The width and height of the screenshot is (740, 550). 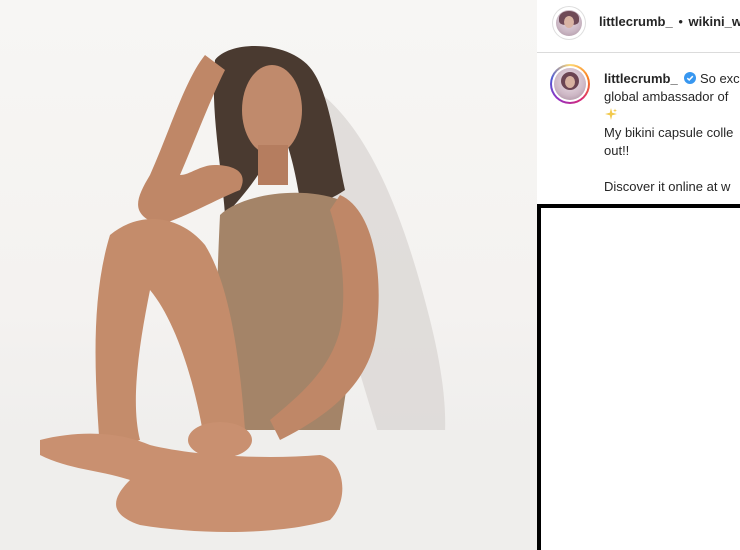 I want to click on caption-line-5: Discover it online at w, so click(x=667, y=186).